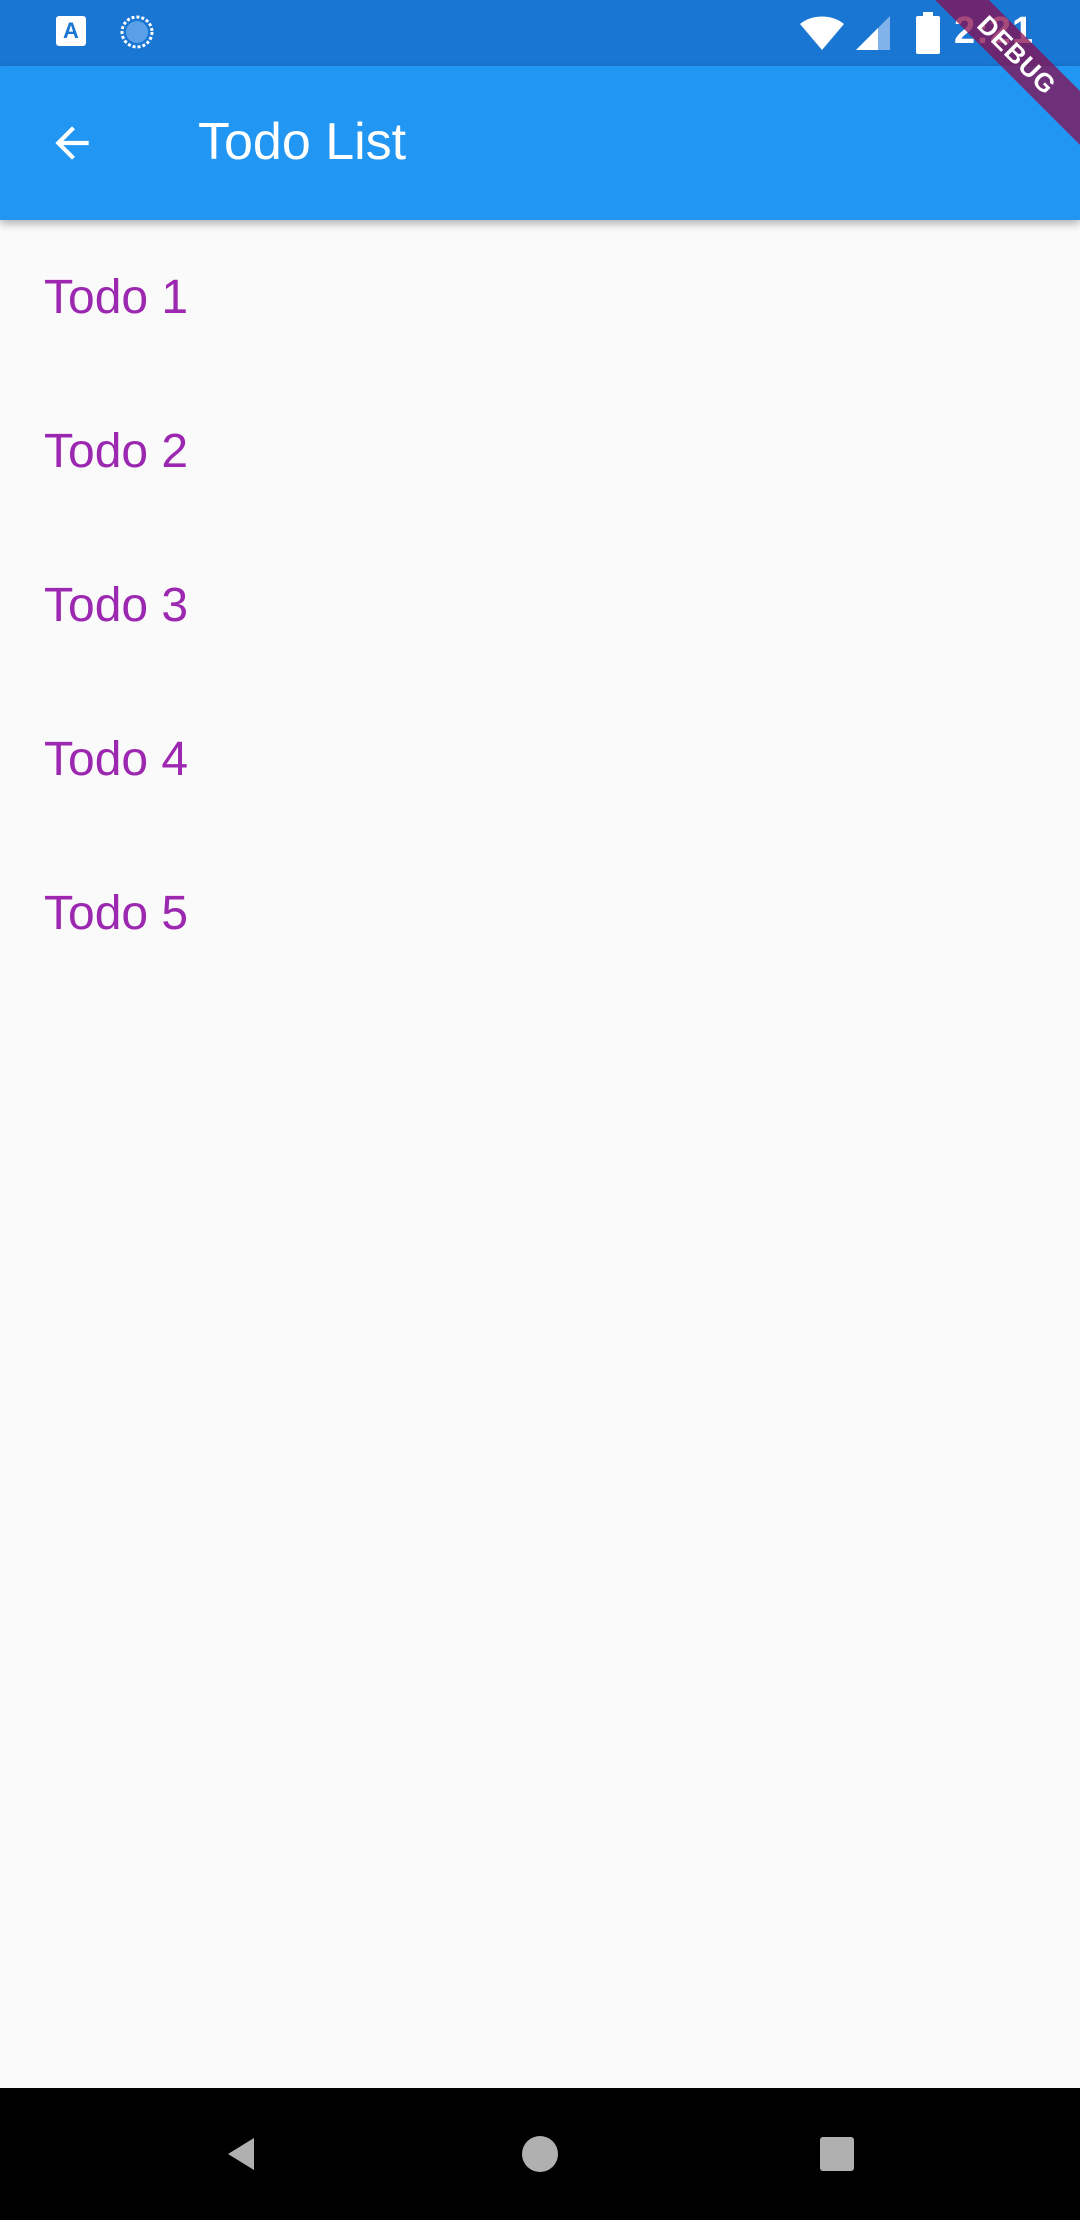  I want to click on back-button, so click(72, 143).